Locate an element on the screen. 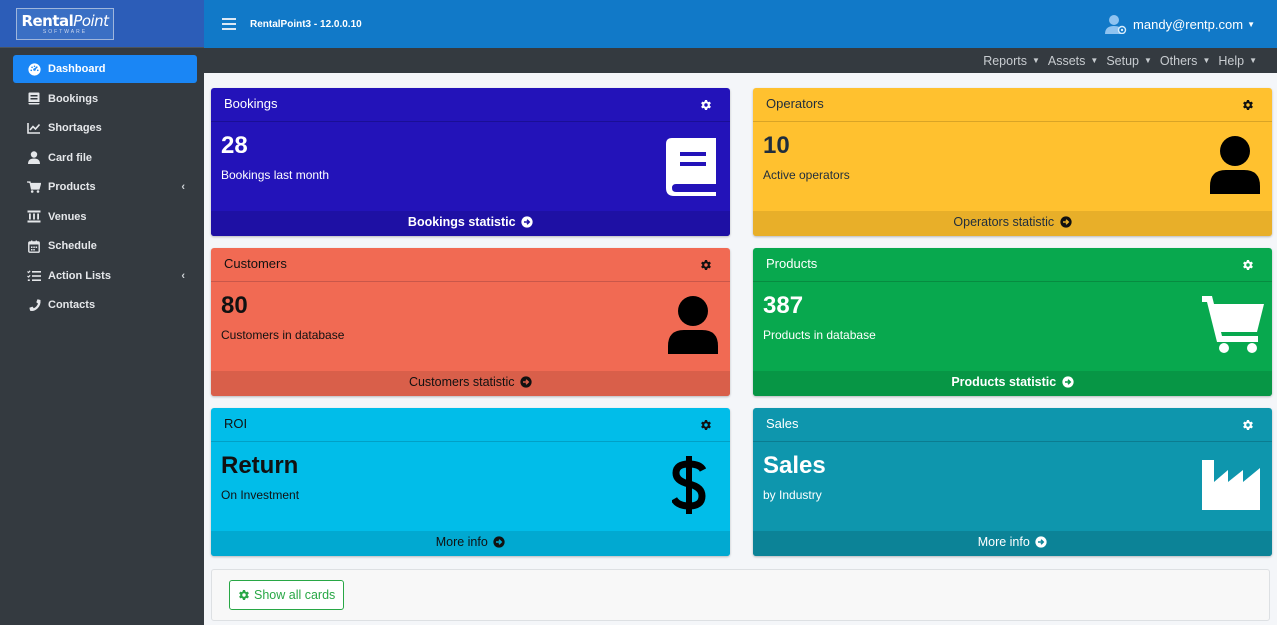 The image size is (1277, 625). bookings-value: 28 is located at coordinates (234, 145).